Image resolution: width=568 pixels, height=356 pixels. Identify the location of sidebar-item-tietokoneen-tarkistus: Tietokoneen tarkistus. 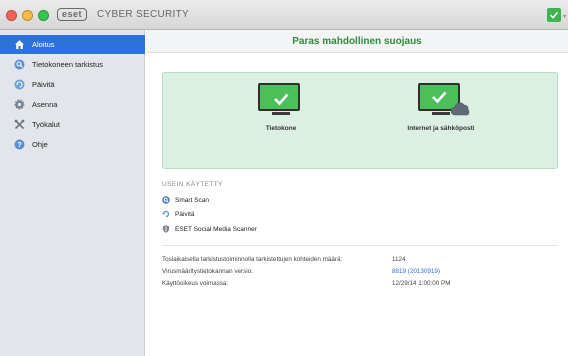
(72, 64).